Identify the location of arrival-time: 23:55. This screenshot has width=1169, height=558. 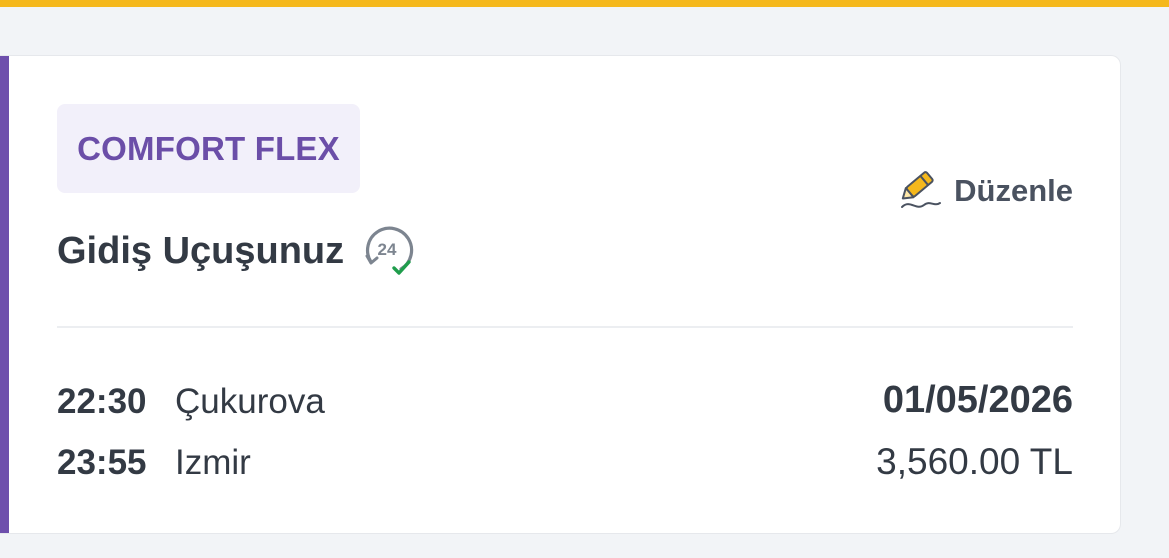
(102, 462).